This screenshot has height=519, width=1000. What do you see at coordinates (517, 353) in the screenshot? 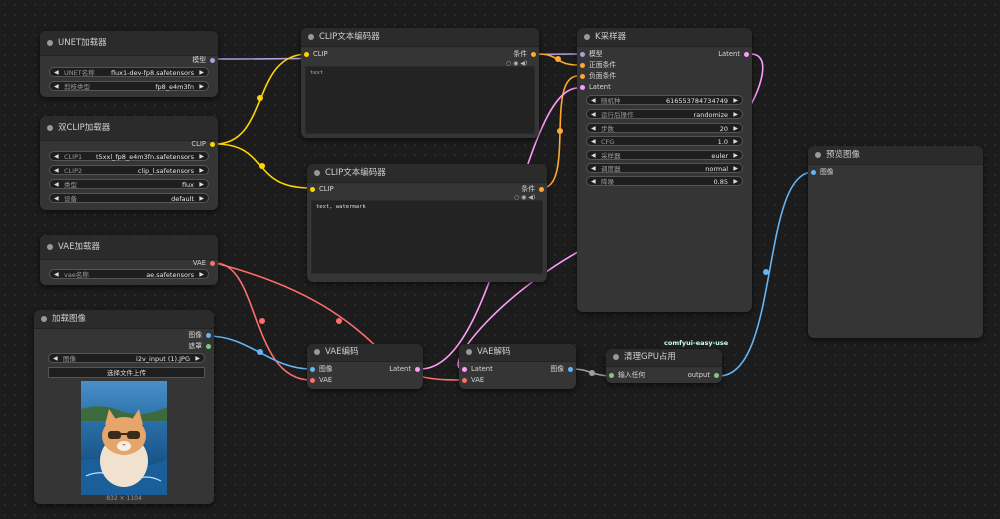
I see `node-title-bar: VAE解码` at bounding box center [517, 353].